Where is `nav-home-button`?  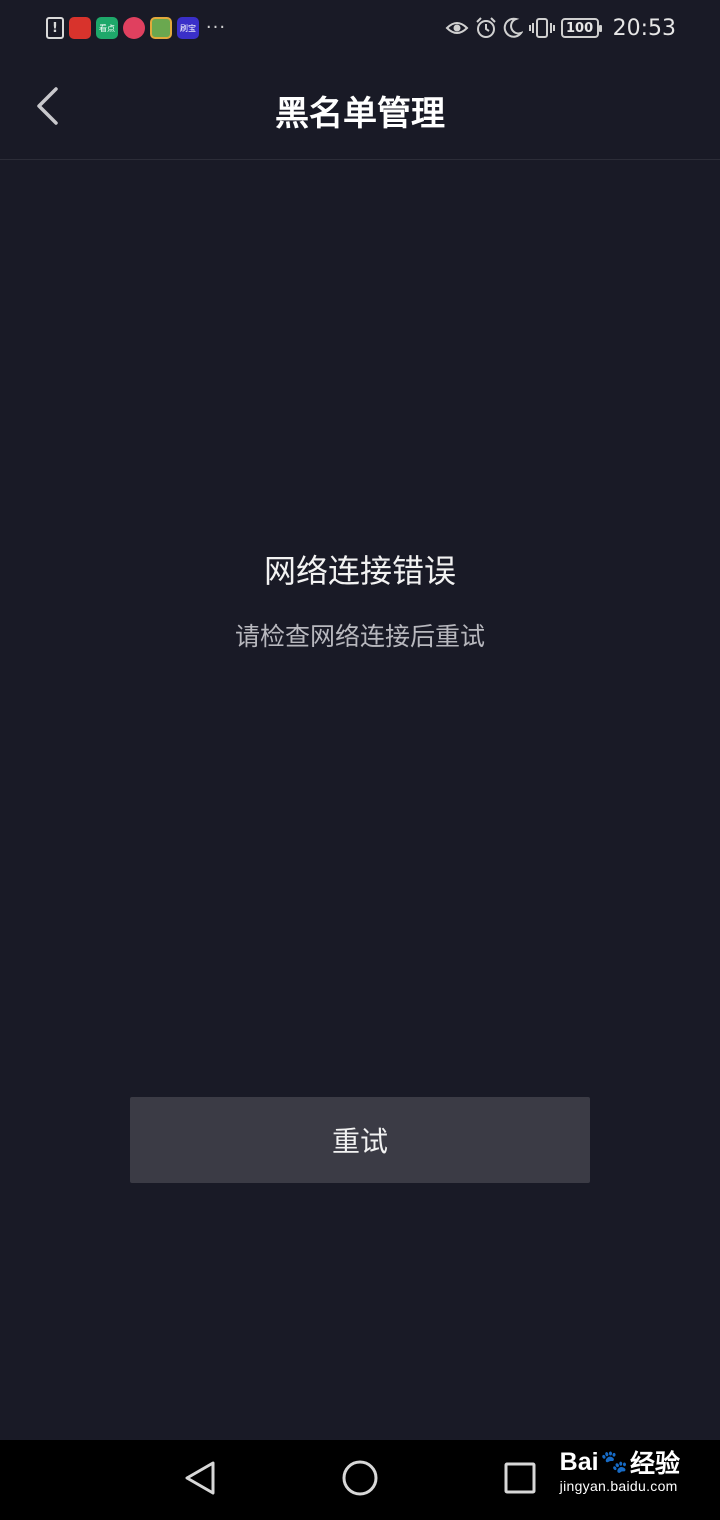 nav-home-button is located at coordinates (360, 1480).